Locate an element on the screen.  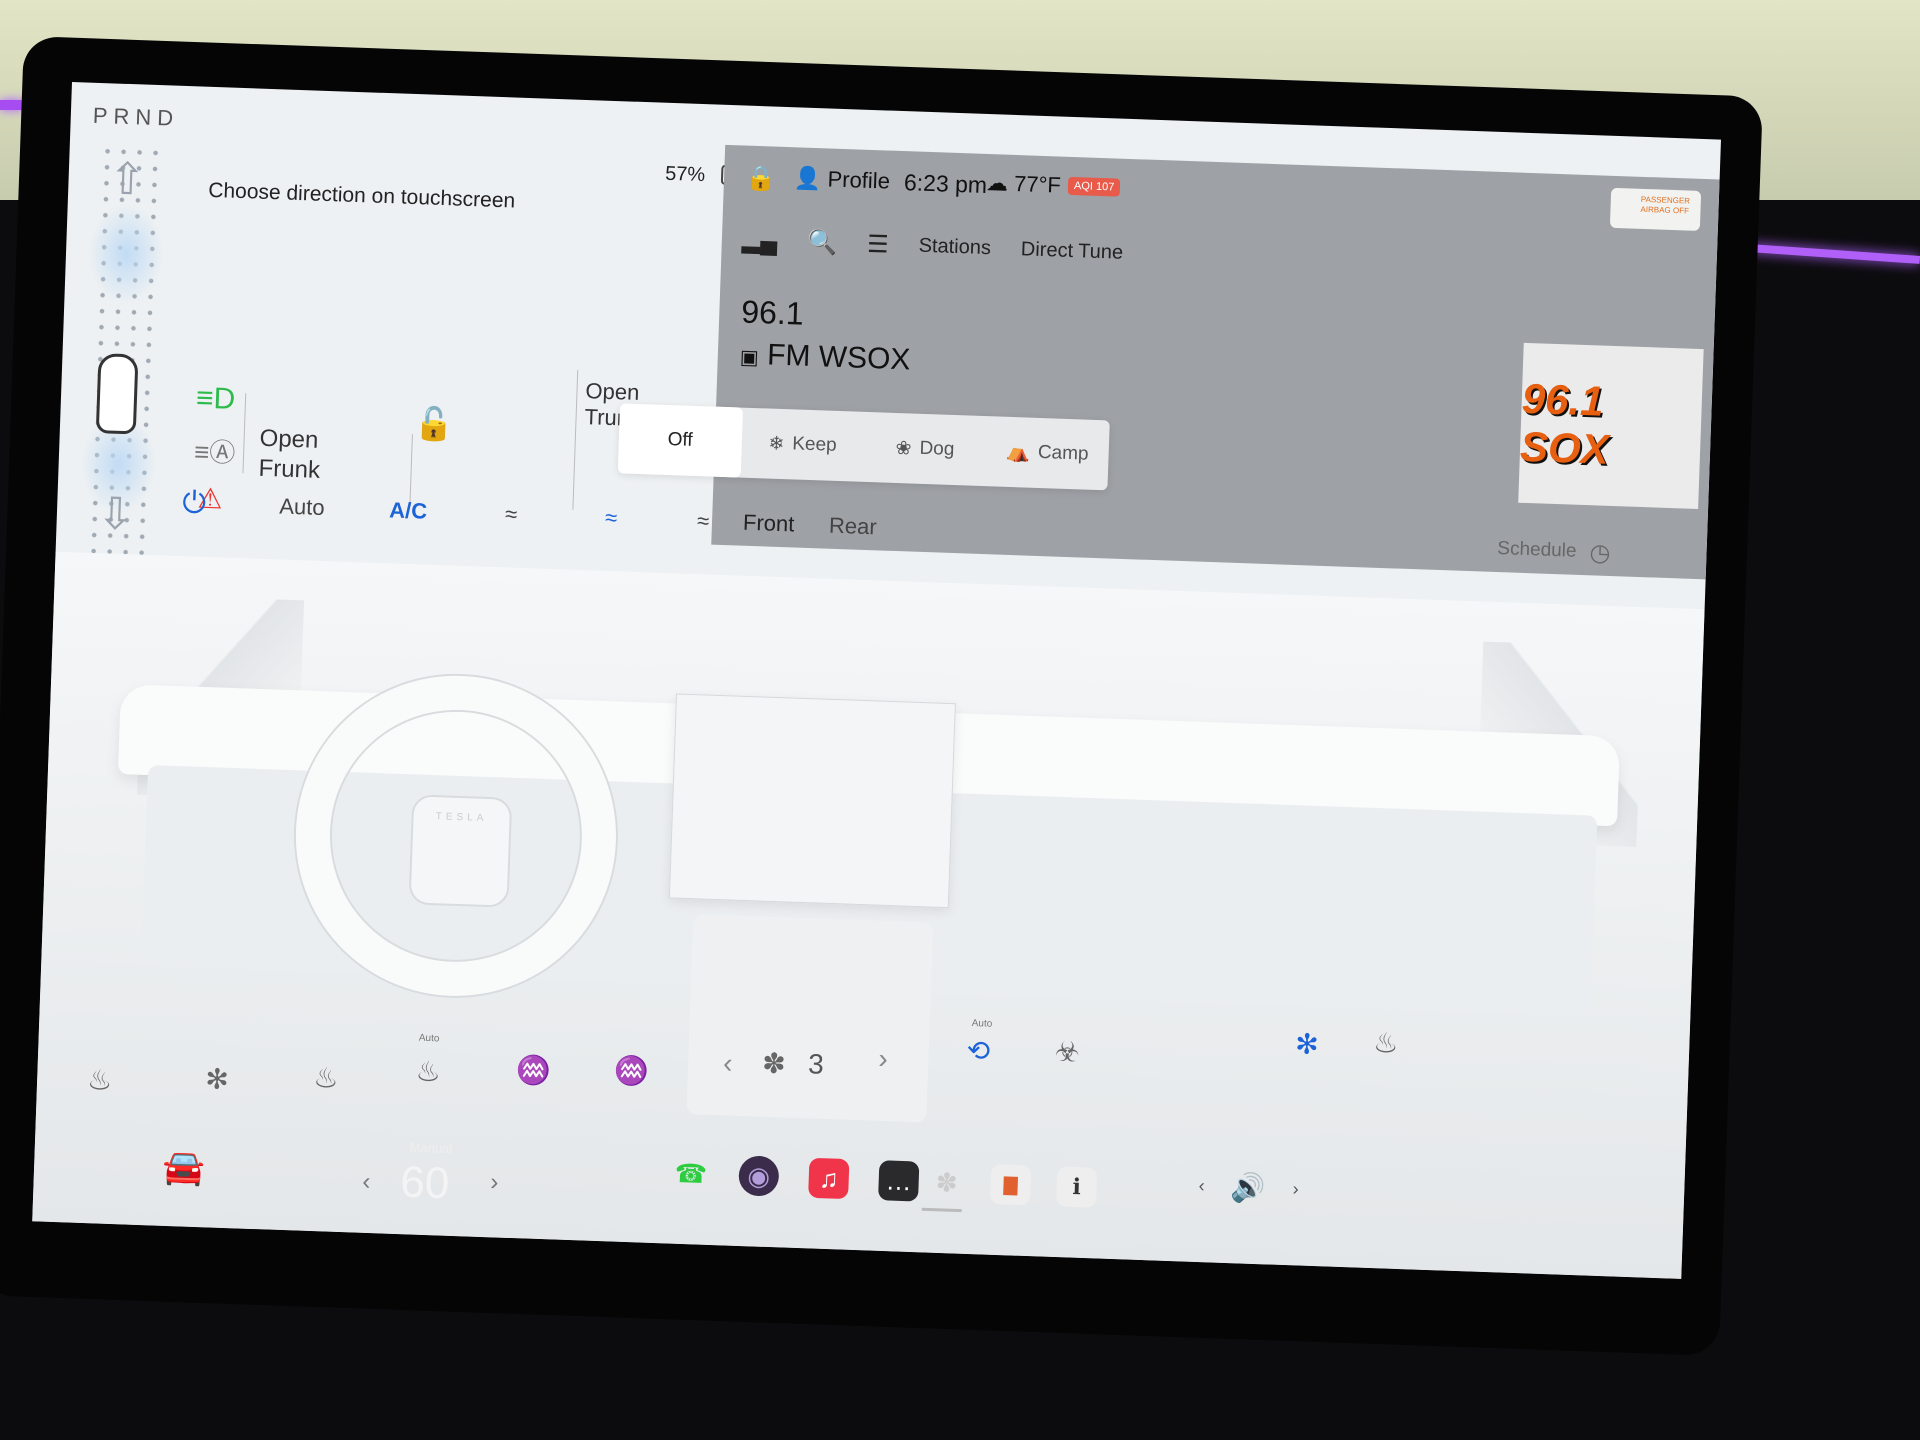
station-name: FM WSOX is located at coordinates (838, 357).